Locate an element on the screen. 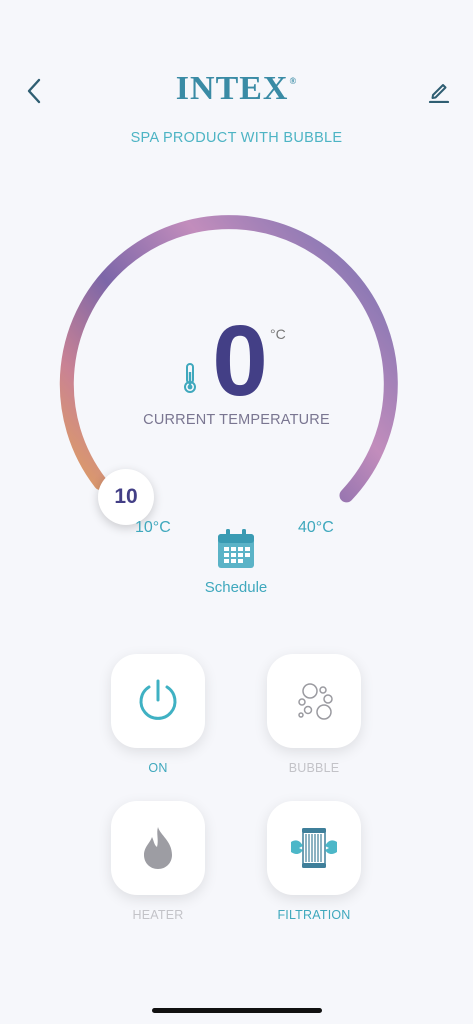 The image size is (473, 1024). setpoint-knob: 10 is located at coordinates (126, 497).